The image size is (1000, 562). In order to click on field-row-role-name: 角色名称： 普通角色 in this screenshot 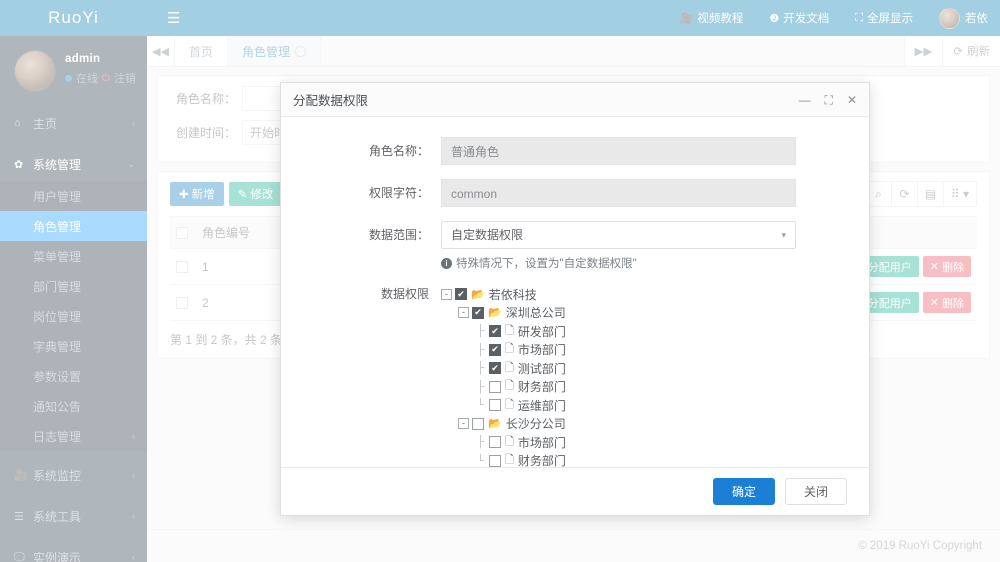, I will do `click(575, 151)`.